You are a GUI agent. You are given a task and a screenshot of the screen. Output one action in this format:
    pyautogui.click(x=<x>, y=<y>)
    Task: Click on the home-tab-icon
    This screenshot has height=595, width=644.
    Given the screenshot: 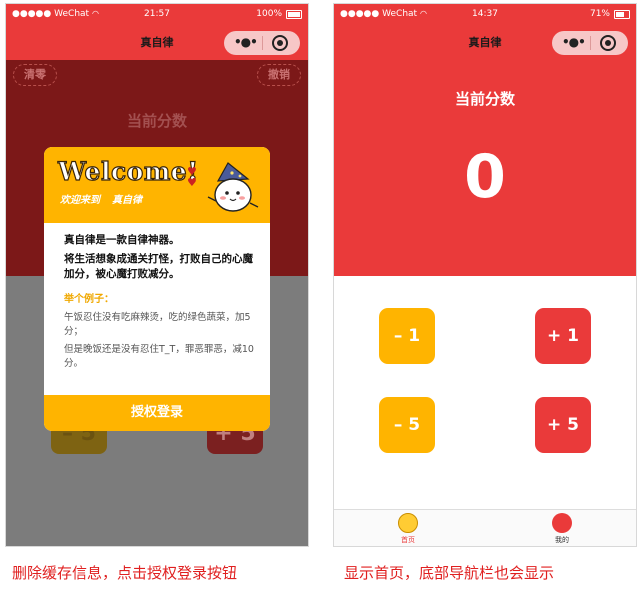 What is the action you would take?
    pyautogui.click(x=408, y=523)
    